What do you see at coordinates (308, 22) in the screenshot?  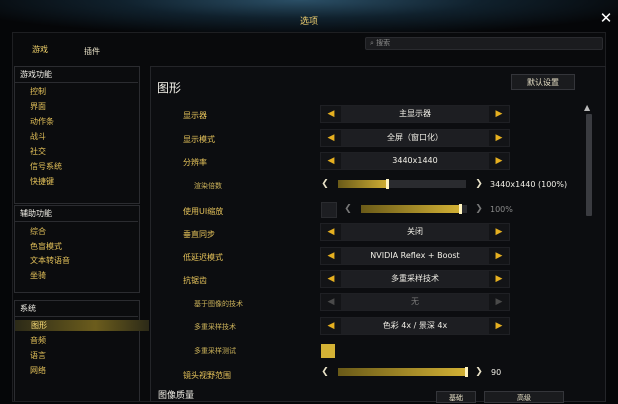 I see `window-title: 选项` at bounding box center [308, 22].